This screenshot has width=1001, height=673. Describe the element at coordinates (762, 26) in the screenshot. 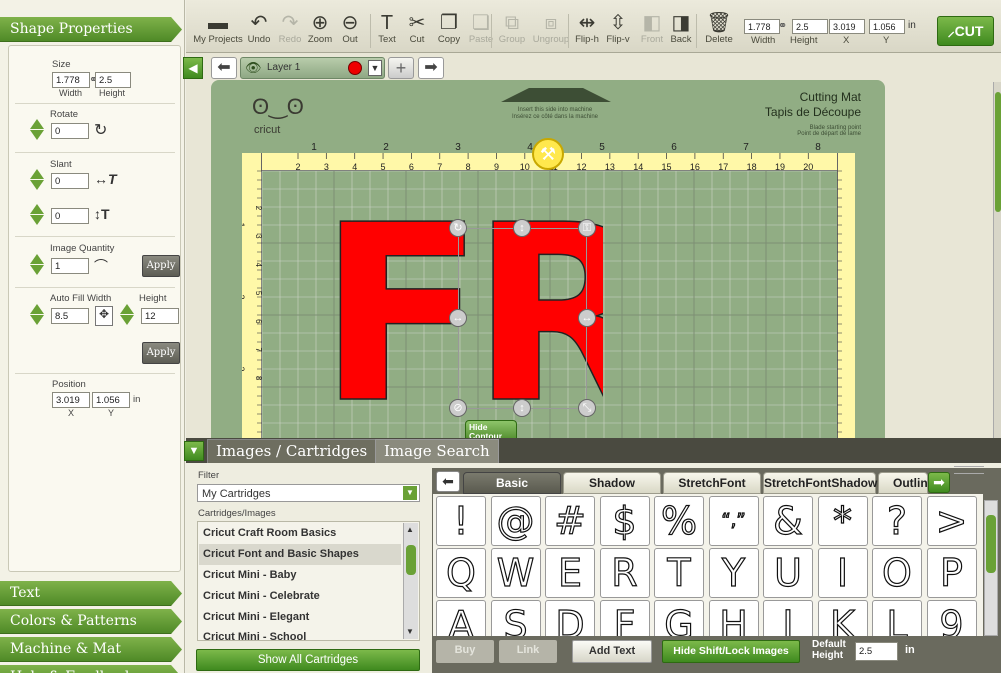

I see `toolbar-width-input` at that location.